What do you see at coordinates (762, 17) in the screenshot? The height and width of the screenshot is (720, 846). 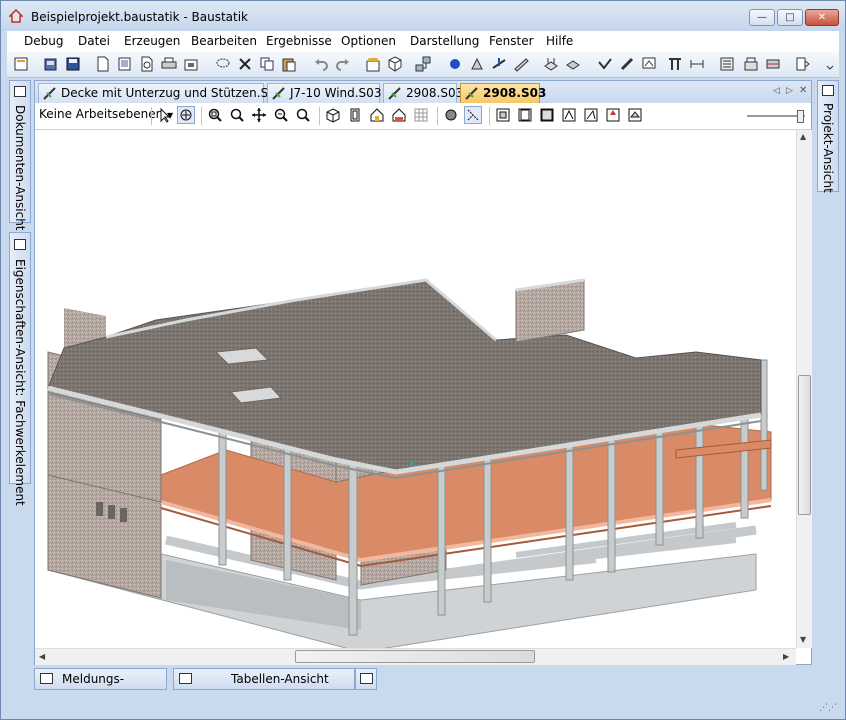 I see `minimize-button: —` at bounding box center [762, 17].